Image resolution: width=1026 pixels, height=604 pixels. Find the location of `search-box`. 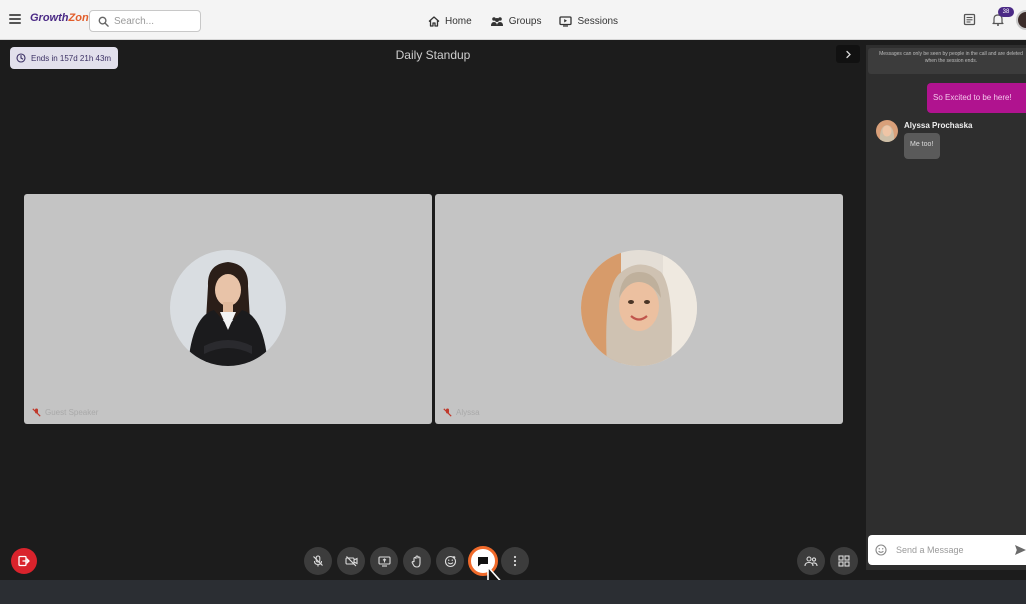

search-box is located at coordinates (145, 21).